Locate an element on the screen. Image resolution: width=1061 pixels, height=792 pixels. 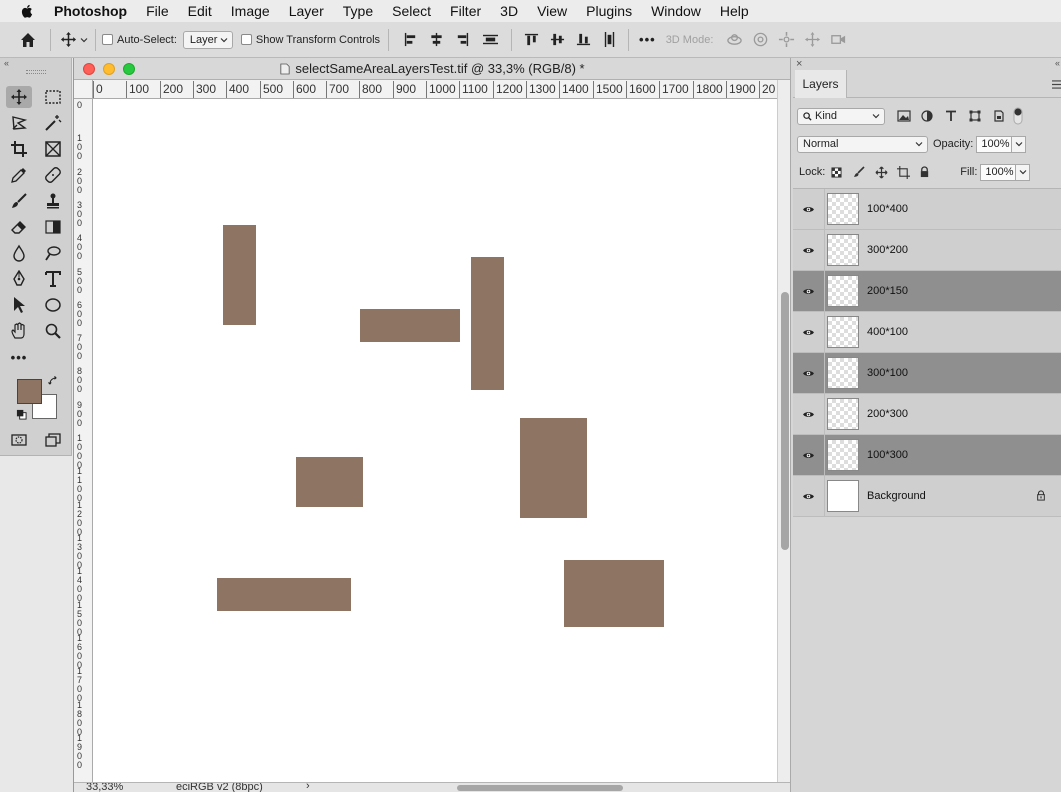
lock-image-pixels-icon is located at coordinates (859, 172).